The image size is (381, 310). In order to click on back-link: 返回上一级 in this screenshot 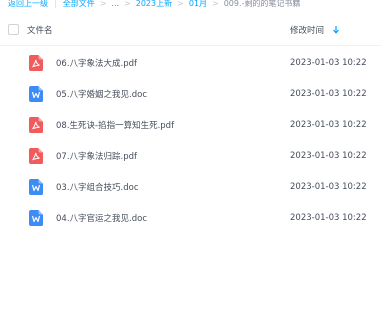, I will do `click(28, 4)`.